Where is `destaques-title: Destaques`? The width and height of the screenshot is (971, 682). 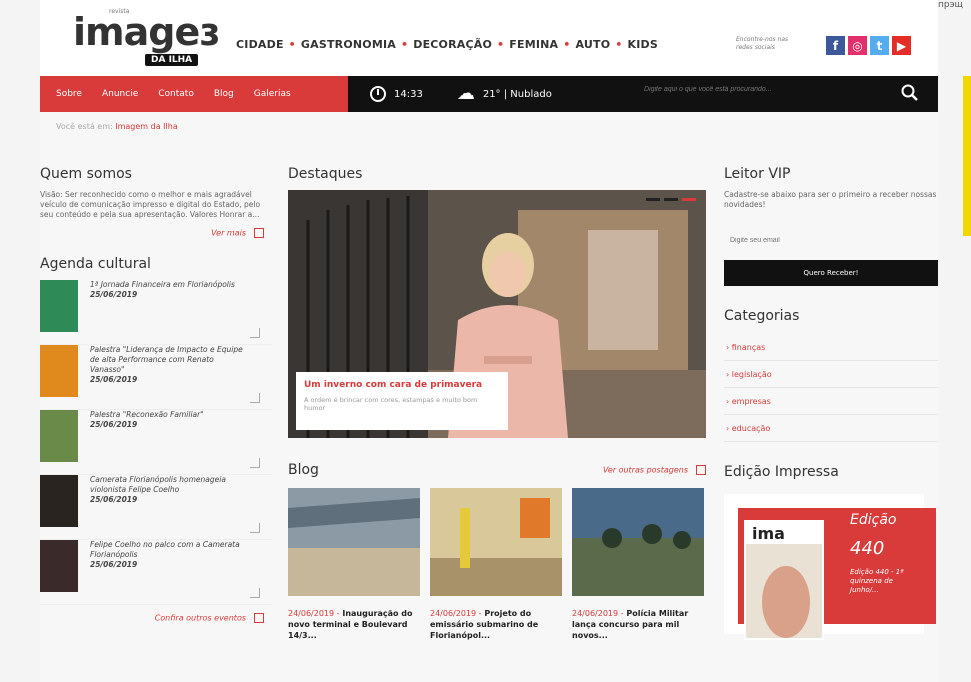
destaques-title: Destaques is located at coordinates (325, 174).